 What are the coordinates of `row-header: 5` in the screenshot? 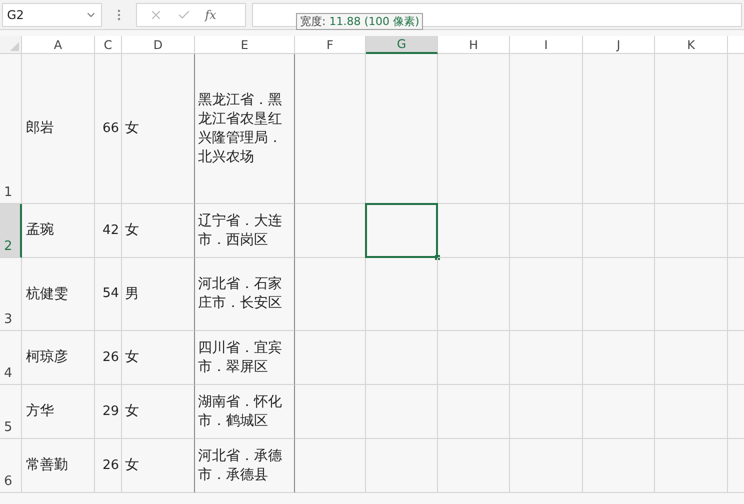 It's located at (11, 412).